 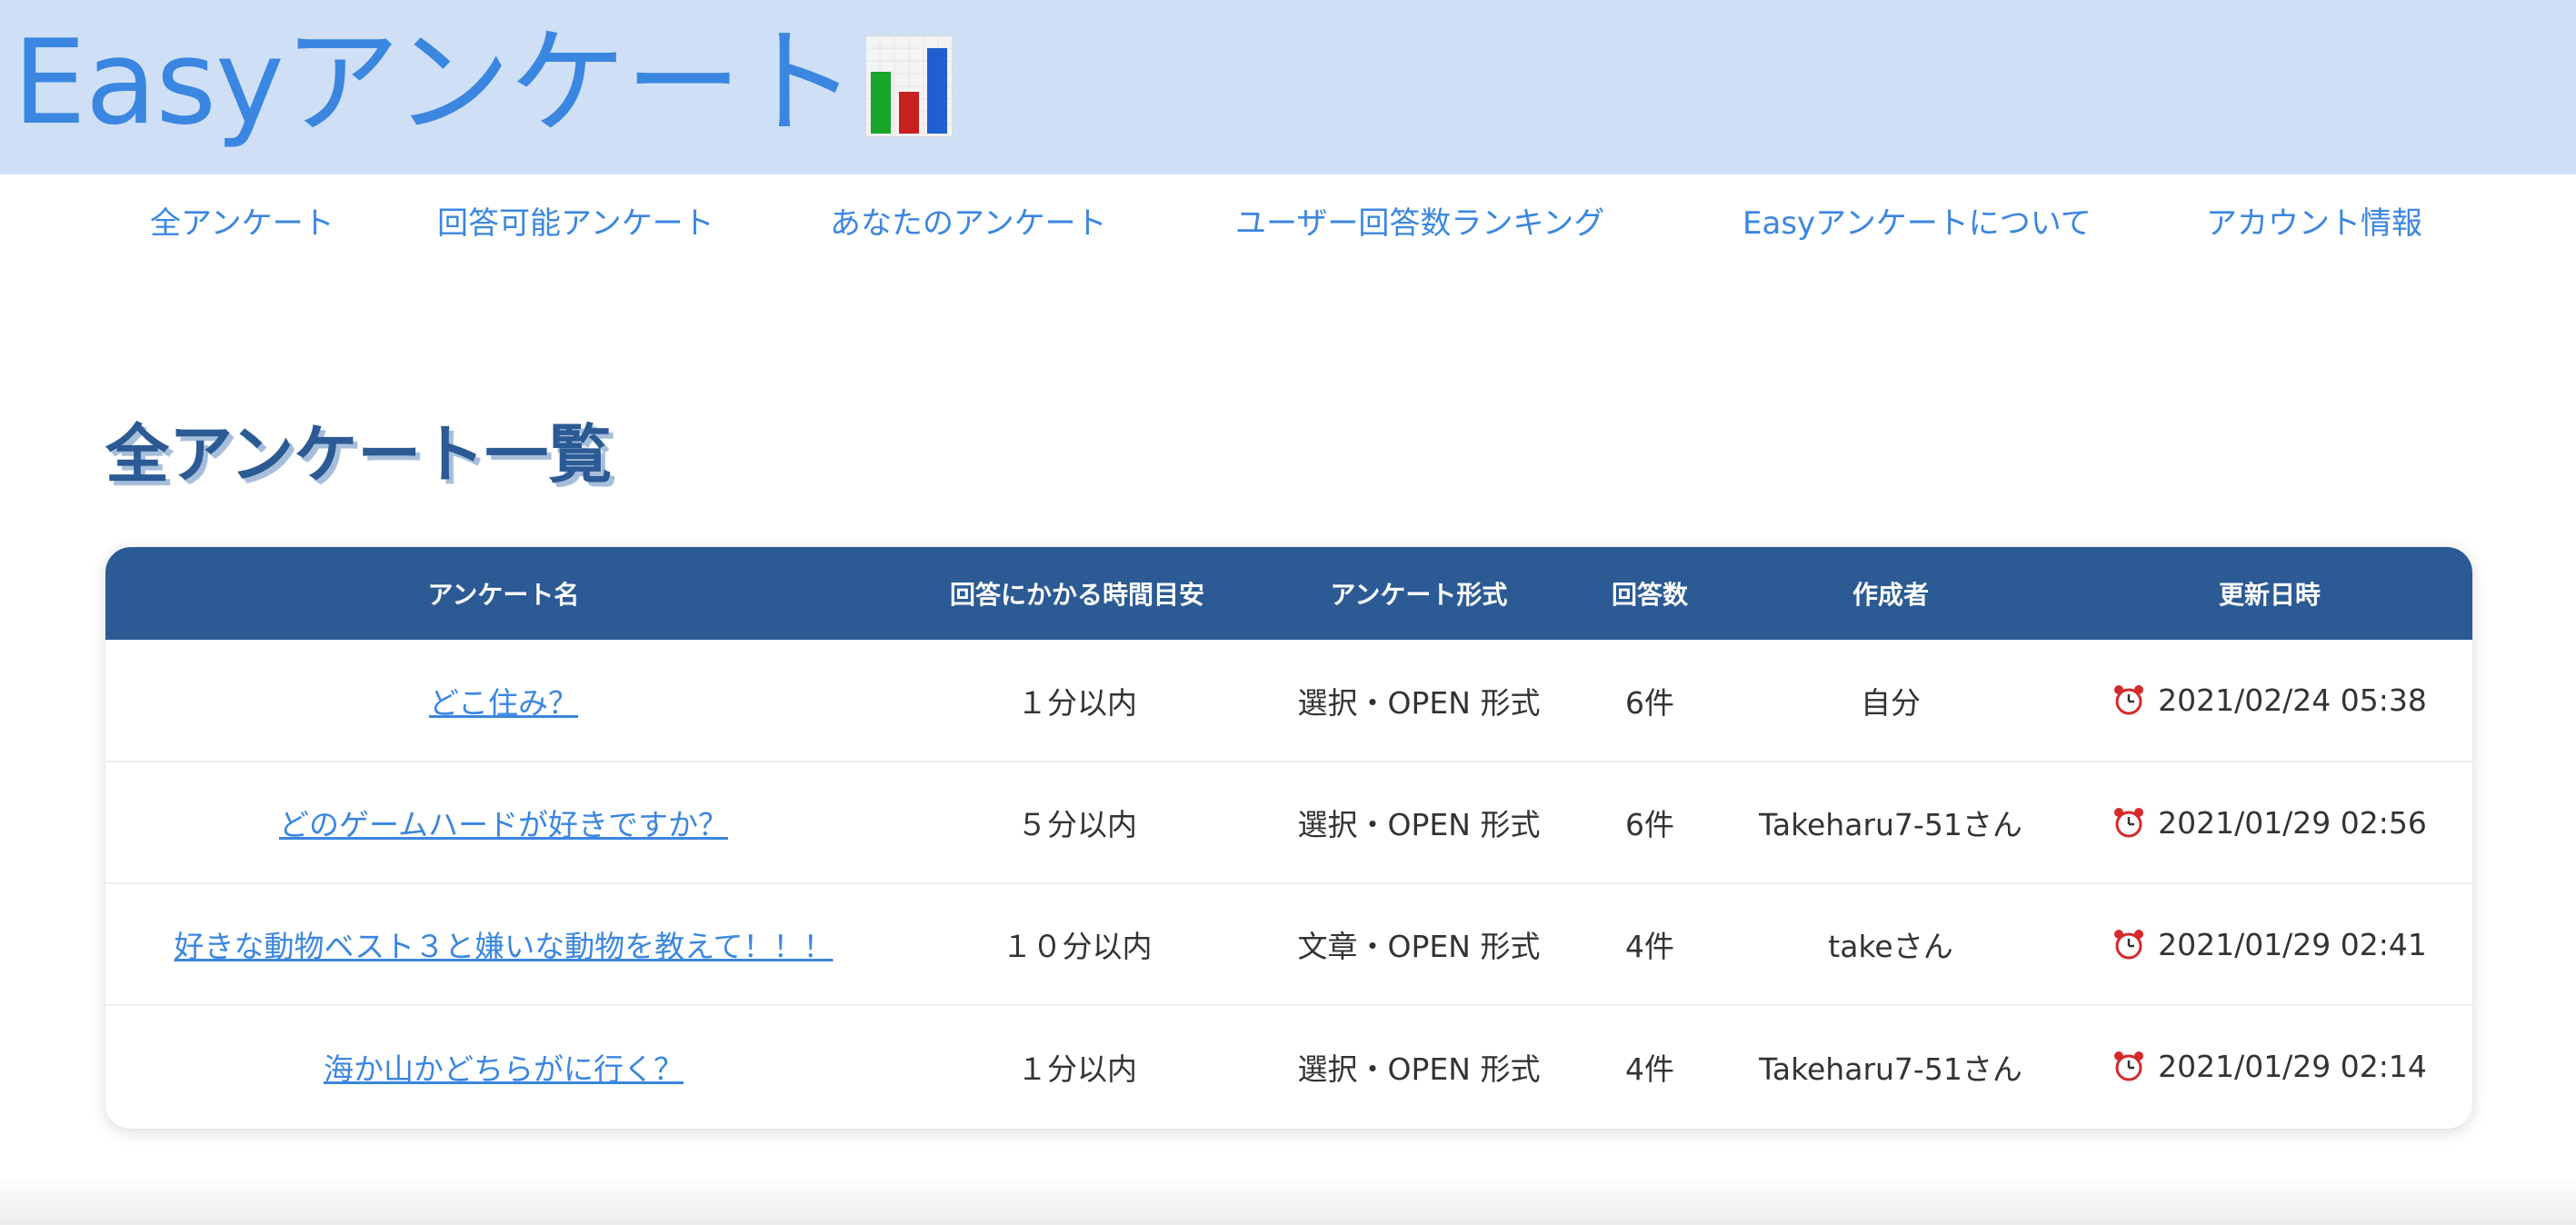 I want to click on col-header-format: アンケート形式, so click(x=1419, y=595).